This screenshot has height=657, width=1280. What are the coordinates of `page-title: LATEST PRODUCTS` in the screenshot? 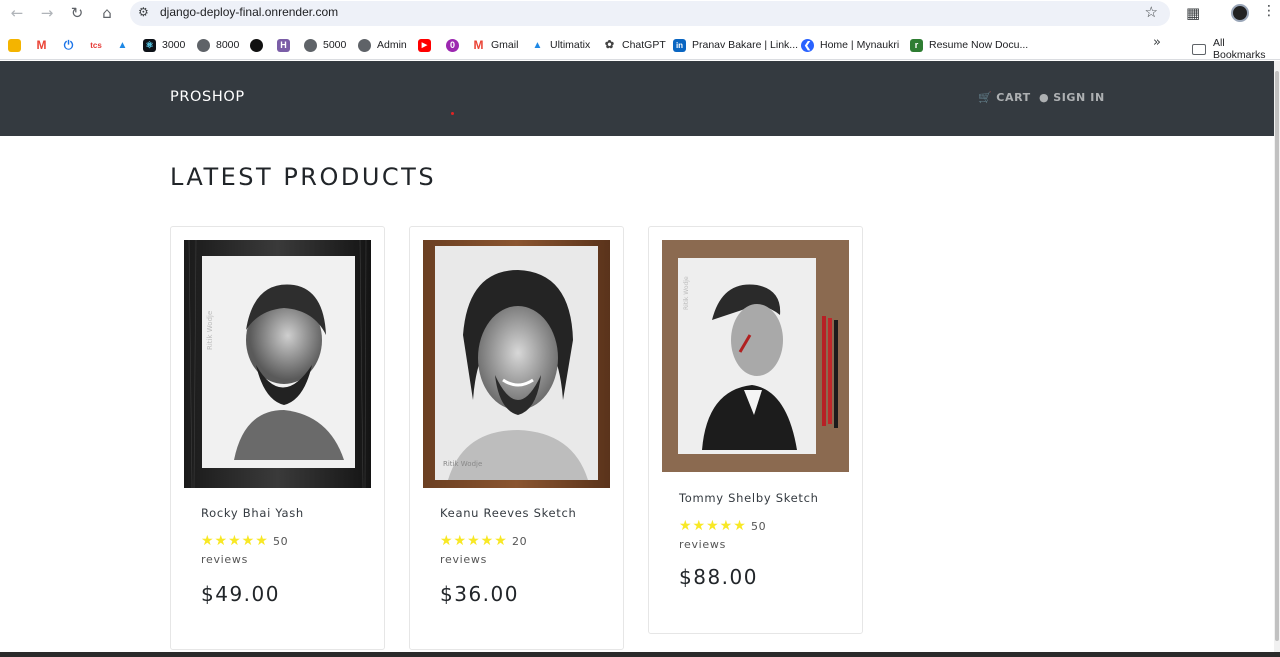 It's located at (303, 177).